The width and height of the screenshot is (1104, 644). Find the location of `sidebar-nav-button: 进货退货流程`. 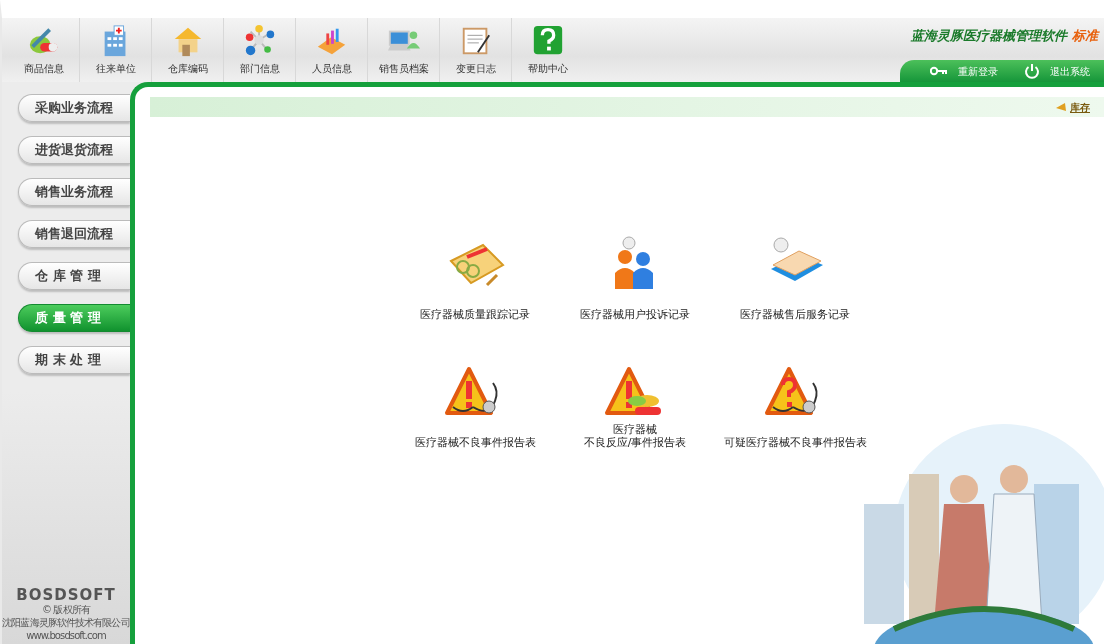

sidebar-nav-button: 进货退货流程 is located at coordinates (74, 150).